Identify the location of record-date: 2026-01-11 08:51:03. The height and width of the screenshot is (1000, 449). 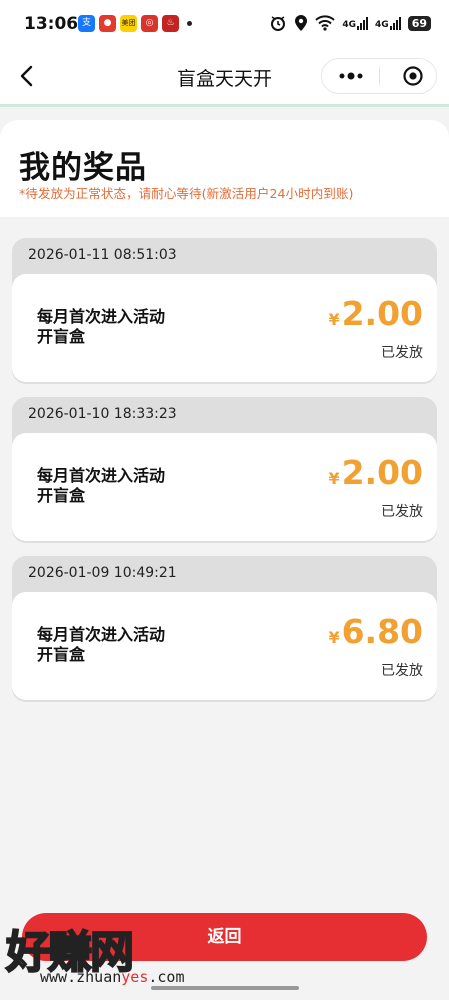
(102, 255).